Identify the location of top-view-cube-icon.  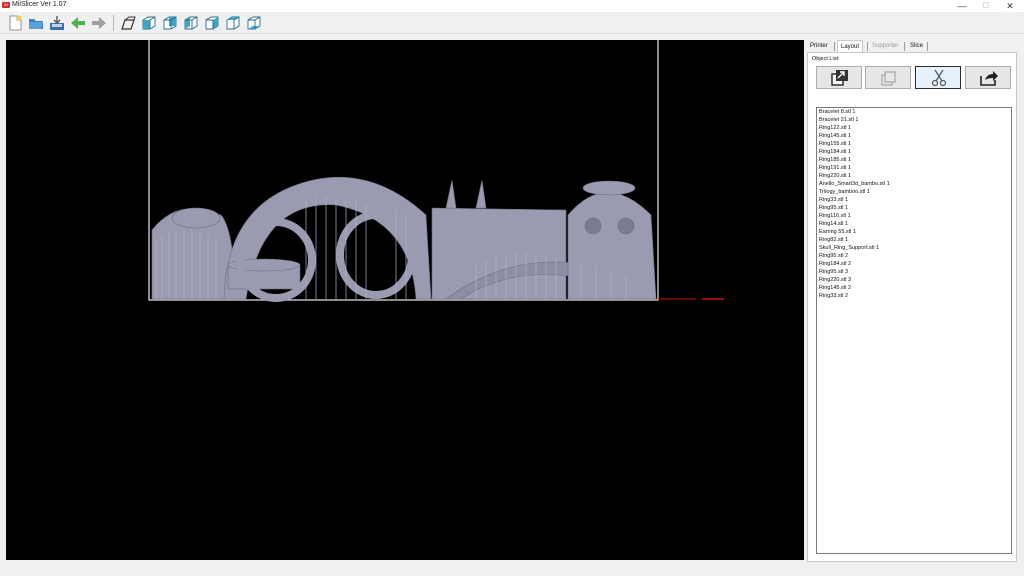
(233, 23).